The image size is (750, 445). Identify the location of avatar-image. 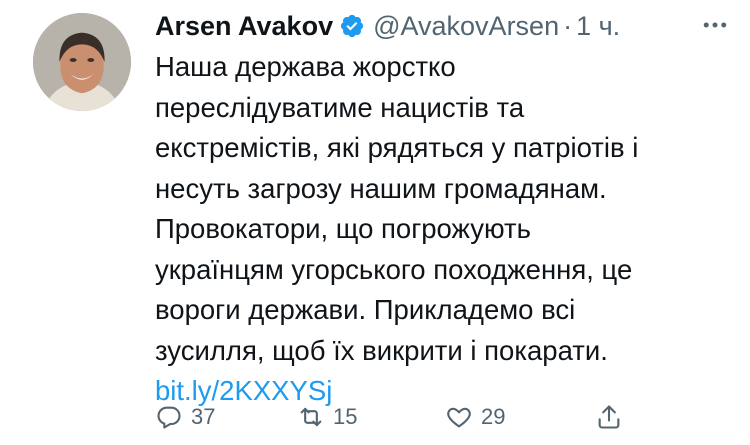
(82, 62).